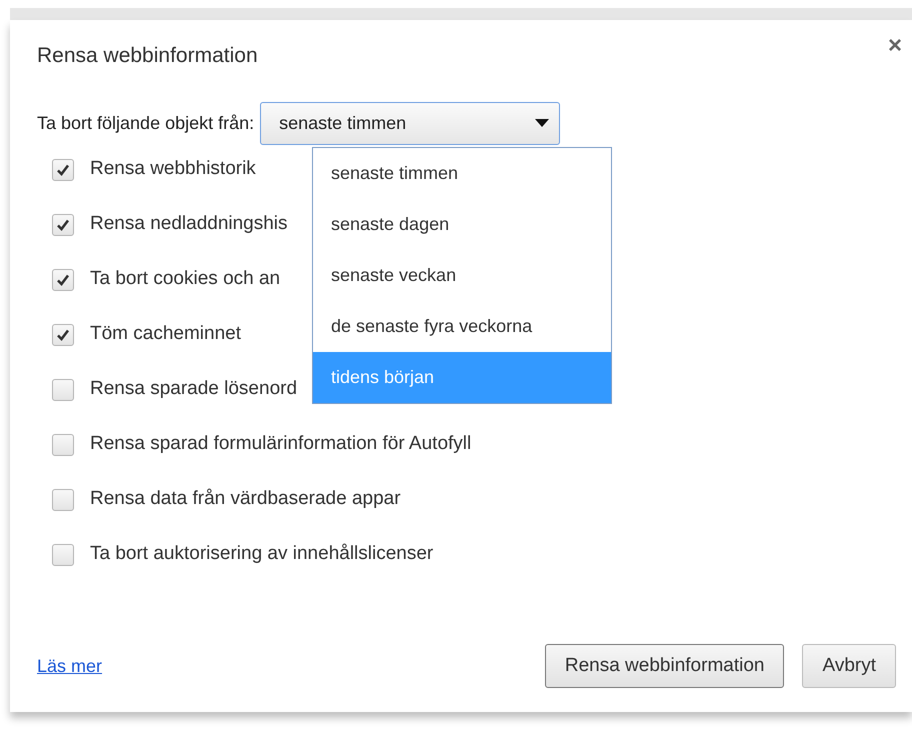 The image size is (912, 731). I want to click on dropdown-option: de senaste fyra veckorna, so click(462, 326).